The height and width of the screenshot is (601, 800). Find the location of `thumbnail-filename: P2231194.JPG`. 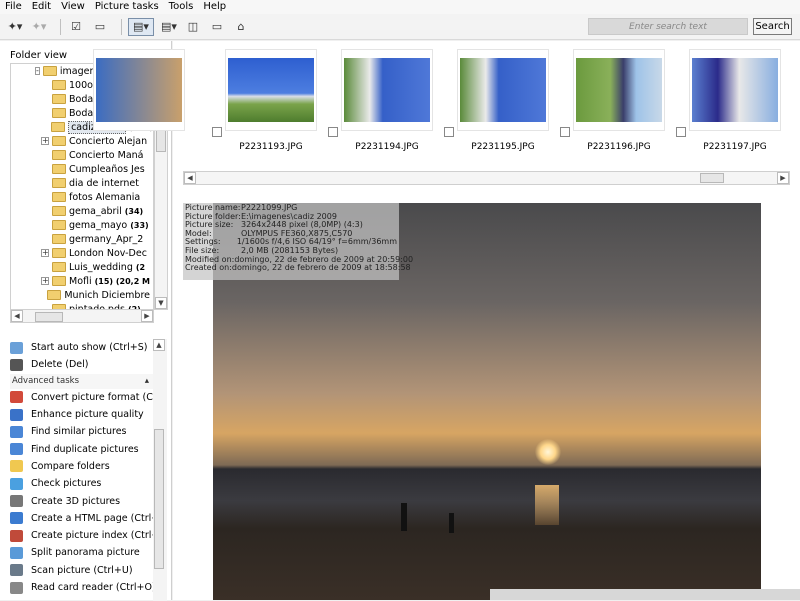

thumbnail-filename: P2231194.JPG is located at coordinates (387, 147).